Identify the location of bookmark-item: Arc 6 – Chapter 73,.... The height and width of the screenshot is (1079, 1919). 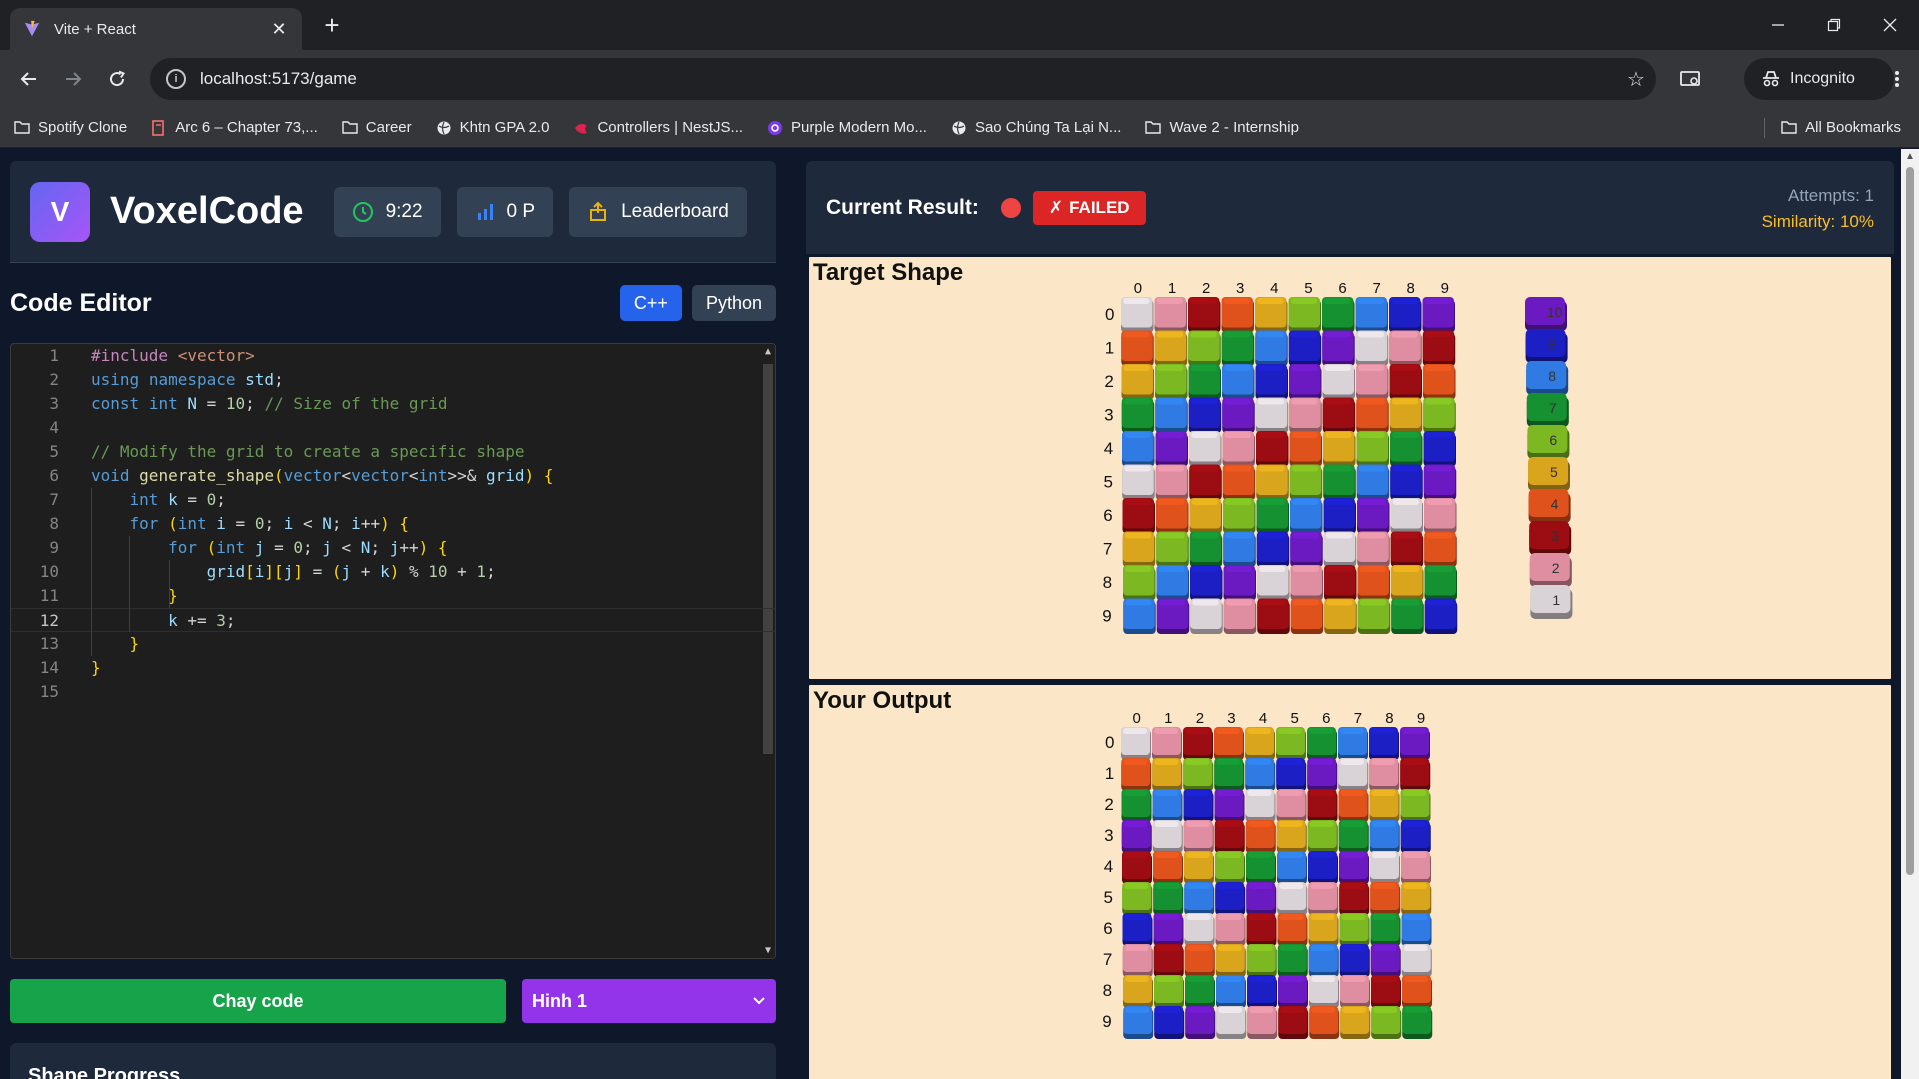
(234, 127).